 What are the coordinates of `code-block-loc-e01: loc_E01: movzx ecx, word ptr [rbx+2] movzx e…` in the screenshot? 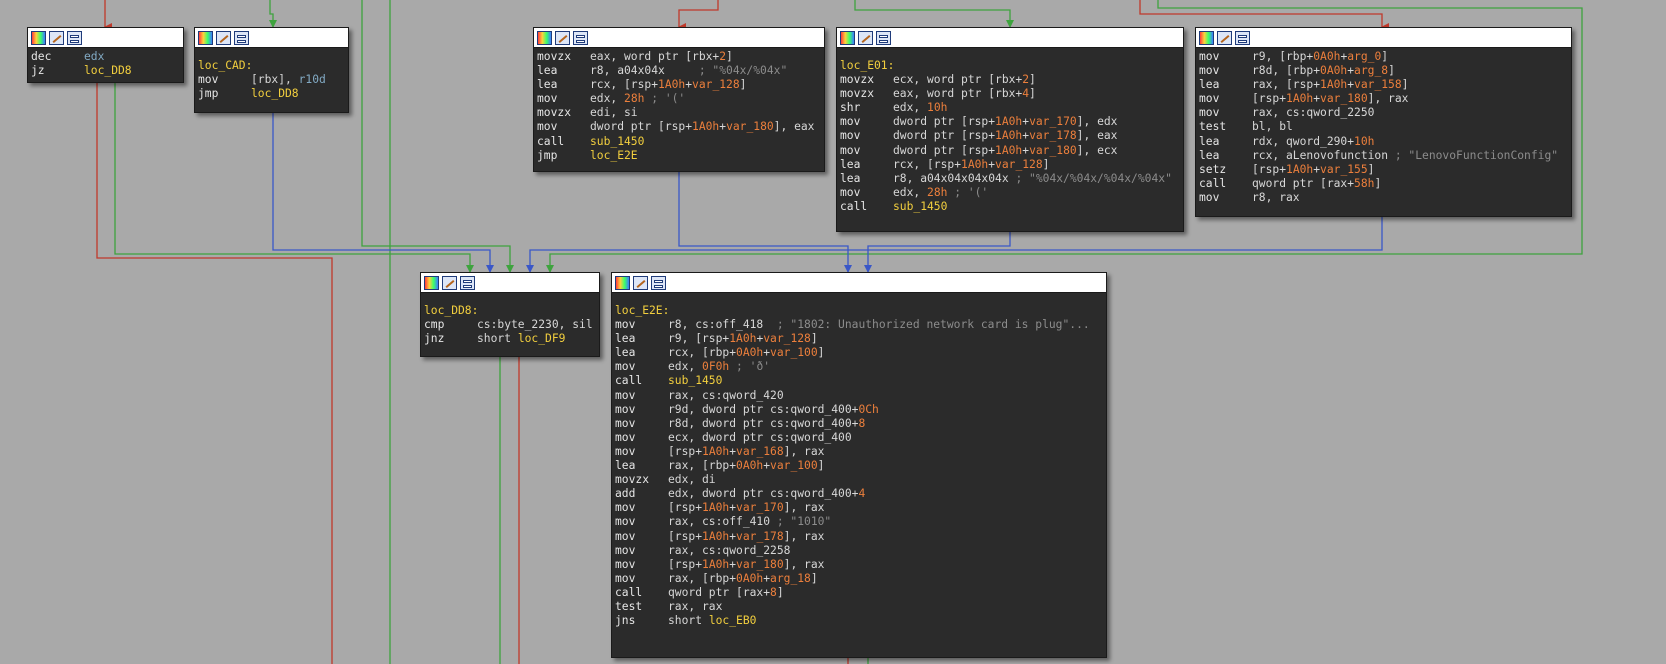 It's located at (1010, 129).